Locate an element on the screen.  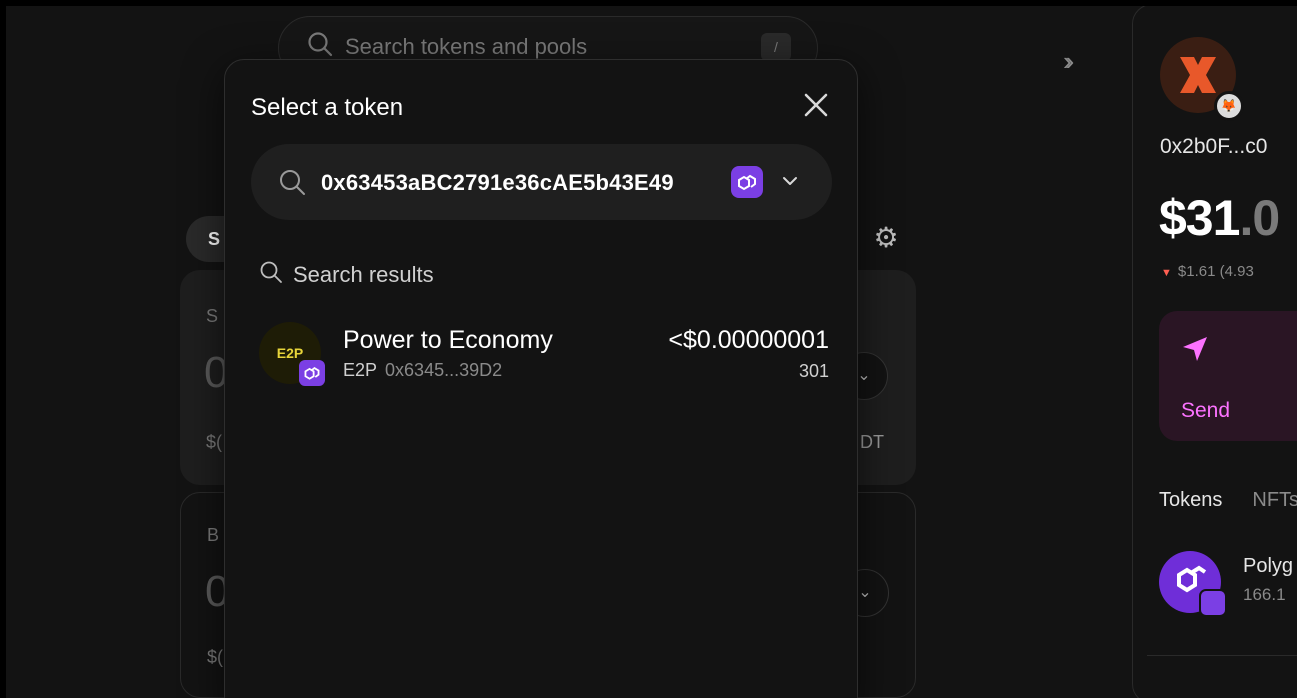
token-search-input is located at coordinates (521, 183).